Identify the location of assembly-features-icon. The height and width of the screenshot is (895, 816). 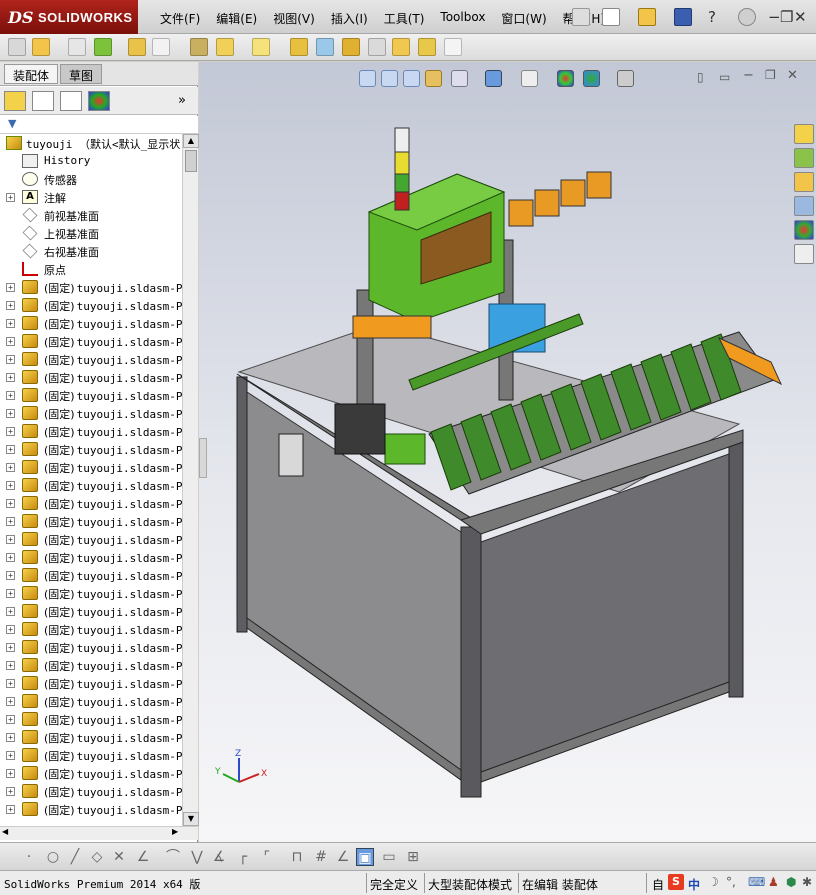
(225, 47).